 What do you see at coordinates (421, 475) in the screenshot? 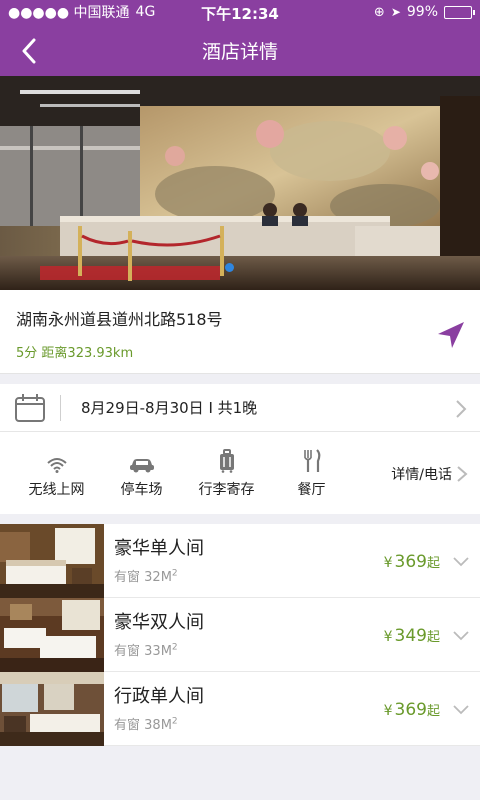
I see `details-phone-label: 详情/电话` at bounding box center [421, 475].